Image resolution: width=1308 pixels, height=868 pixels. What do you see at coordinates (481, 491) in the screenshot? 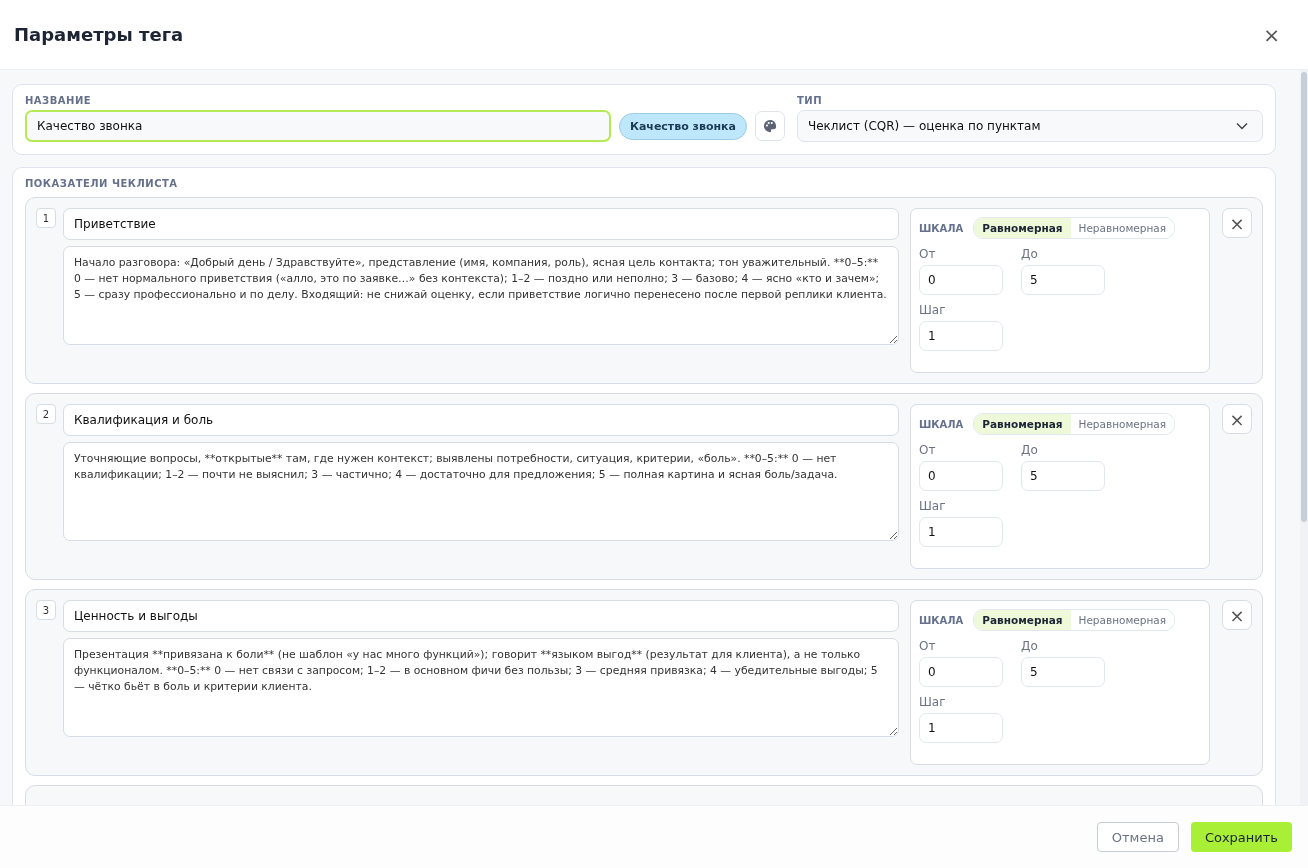
I see `description-field: Уточняющие вопросы, **открытые** там, где нужен контекст; выявлены потребности, ситуация, критерии, «боль». **0–5:** 0 — нет квалификации; 1–2 — почти не выяснил; 3 — частично; 4 — достаточно для предложения; 5 — полная картина и ясная боль/задача.` at bounding box center [481, 491].